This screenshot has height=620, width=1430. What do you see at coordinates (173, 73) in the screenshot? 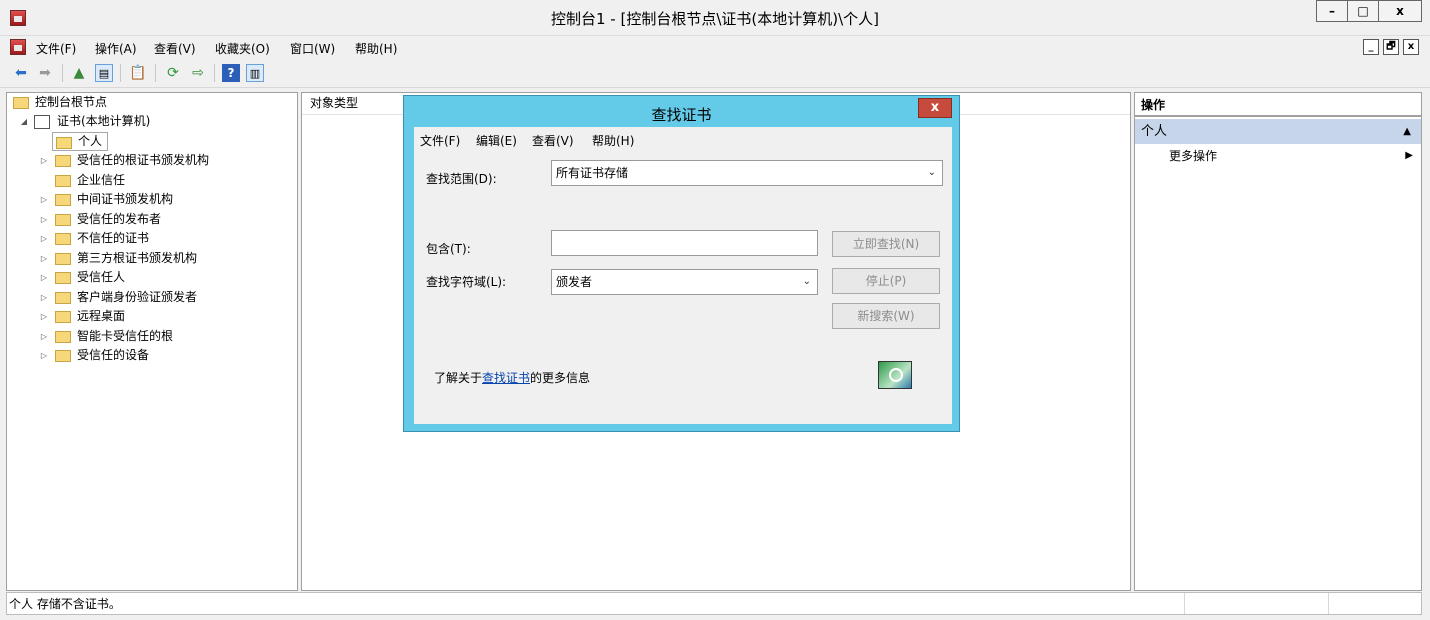
I see `refresh-icon: ⟳` at bounding box center [173, 73].